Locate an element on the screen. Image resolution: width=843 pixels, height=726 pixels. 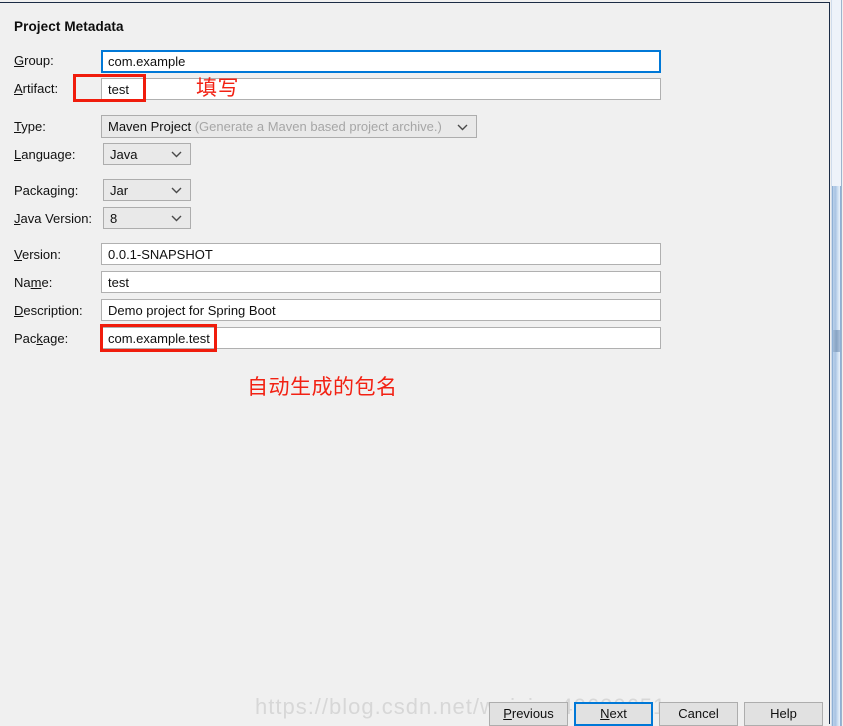
type-combobox-value: Maven Project is located at coordinates (150, 126).